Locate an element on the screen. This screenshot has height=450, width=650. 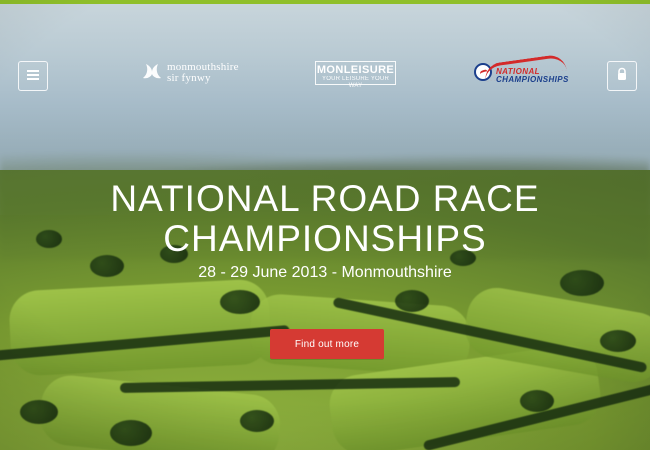
monleisure-name: MONLEISURE is located at coordinates (355, 70).